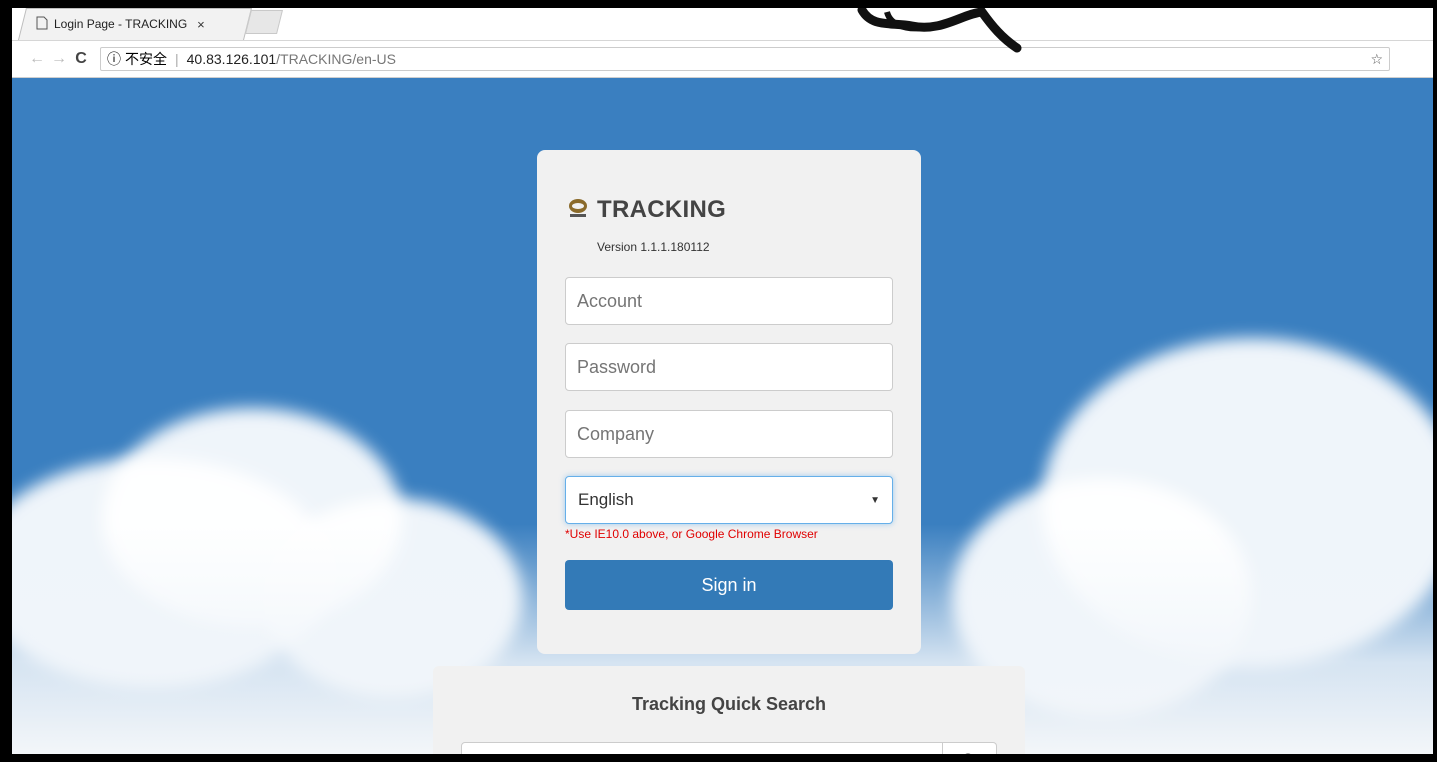  Describe the element at coordinates (121, 24) in the screenshot. I see `tab-title: Login Page - TRACKING` at that location.